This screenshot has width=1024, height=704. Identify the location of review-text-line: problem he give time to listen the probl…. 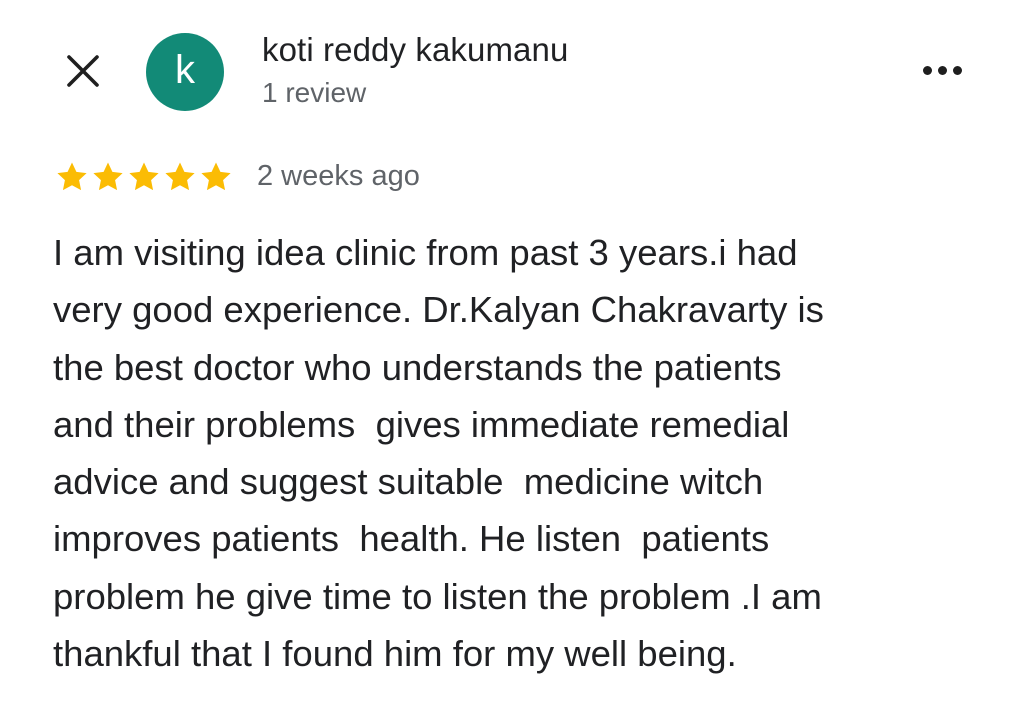
(437, 596).